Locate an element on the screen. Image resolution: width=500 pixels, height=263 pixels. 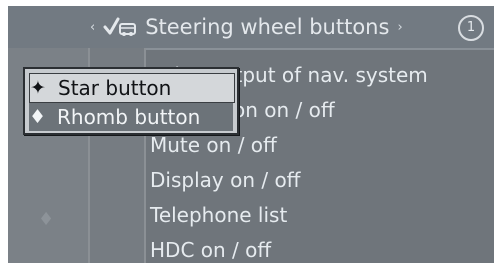
rhomb-icon: ♦ is located at coordinates (38, 117).